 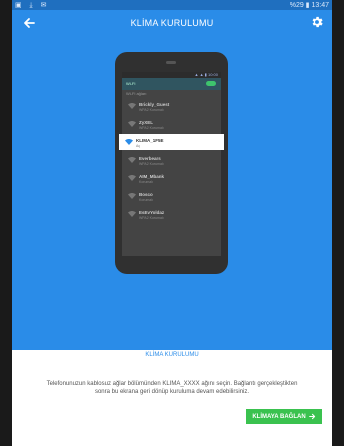 What do you see at coordinates (309, 5) in the screenshot?
I see `status-info: %29 ▮ 13:47` at bounding box center [309, 5].